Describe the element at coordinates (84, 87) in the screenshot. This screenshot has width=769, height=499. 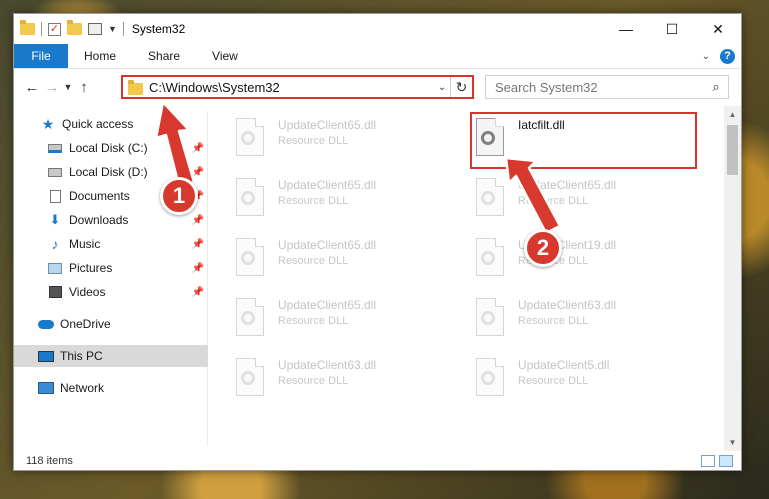
I see `up-arrow-icon: ↑` at that location.